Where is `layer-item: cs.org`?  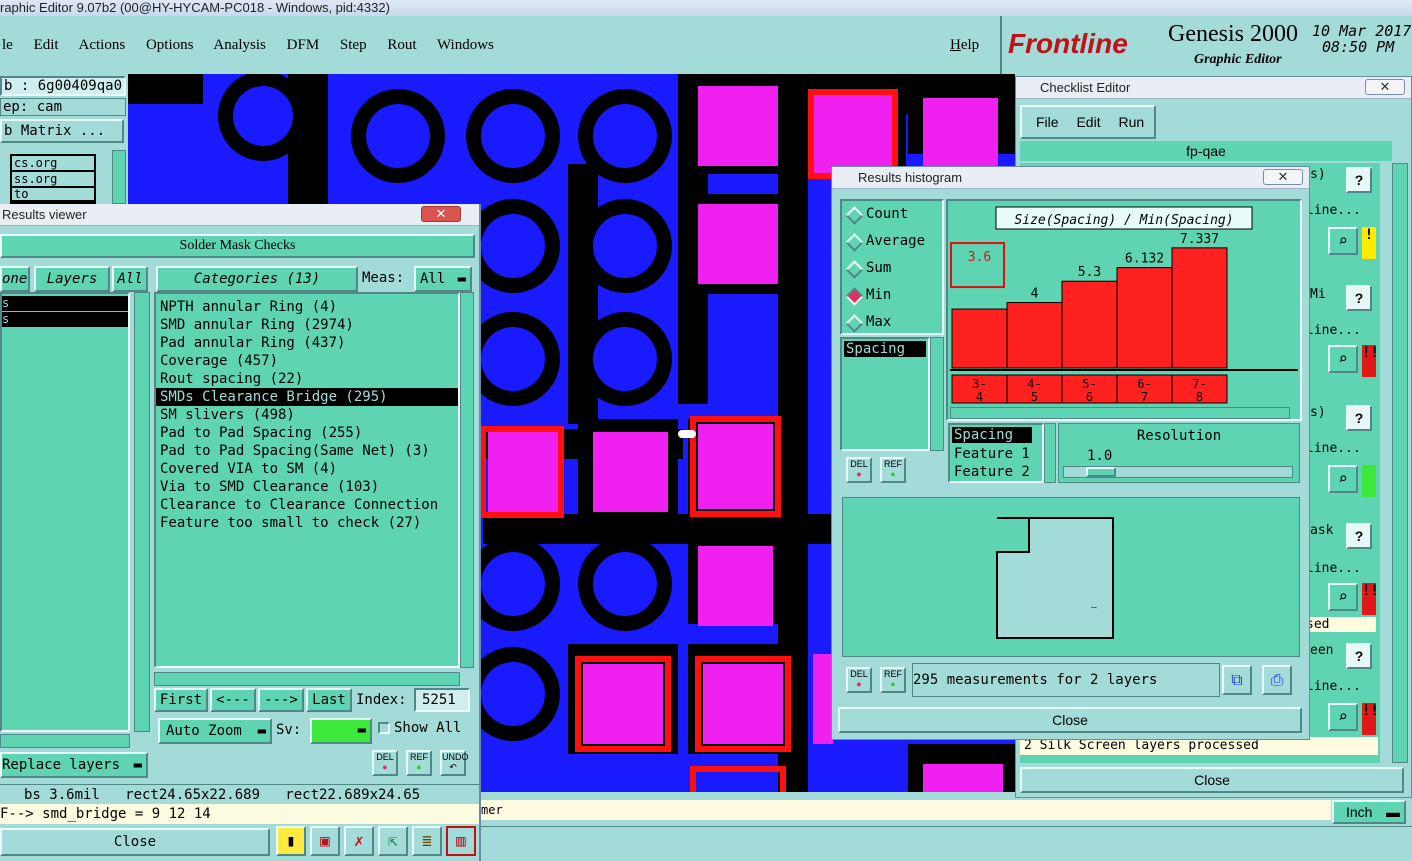 layer-item: cs.org is located at coordinates (53, 163).